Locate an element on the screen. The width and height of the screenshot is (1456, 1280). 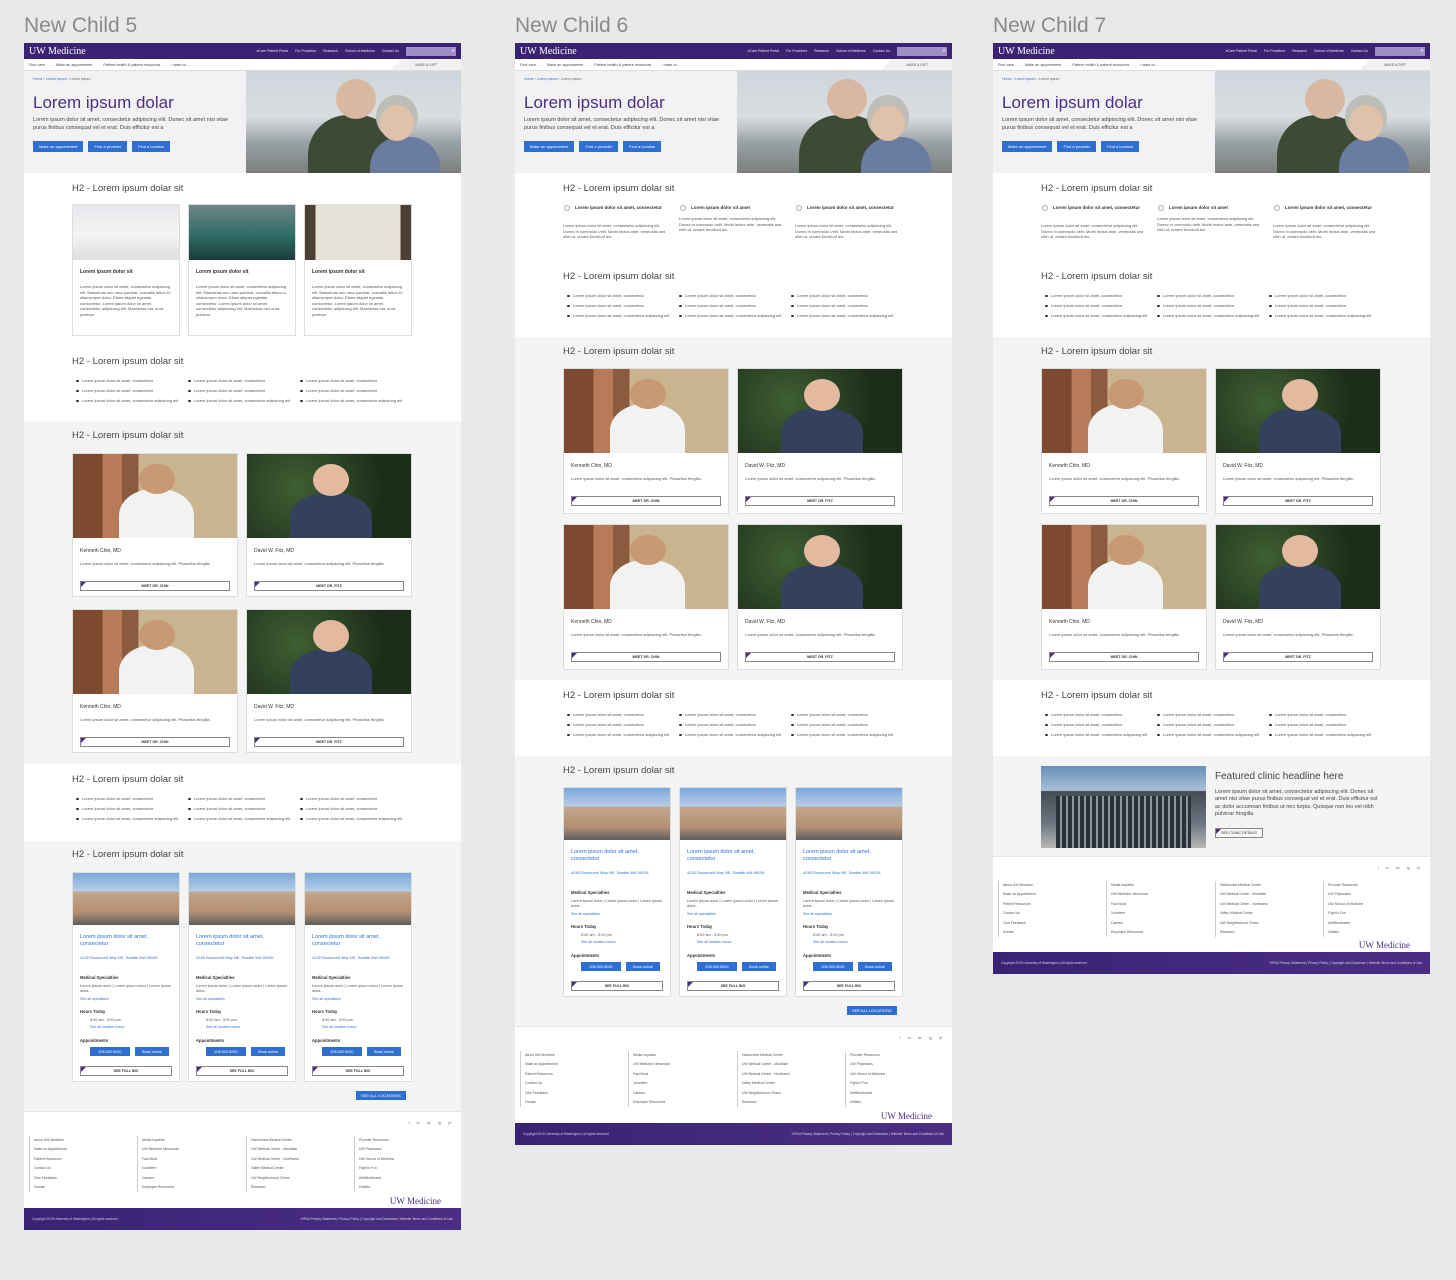
footer-link: Contact Us is located at coordinates (1050, 913).